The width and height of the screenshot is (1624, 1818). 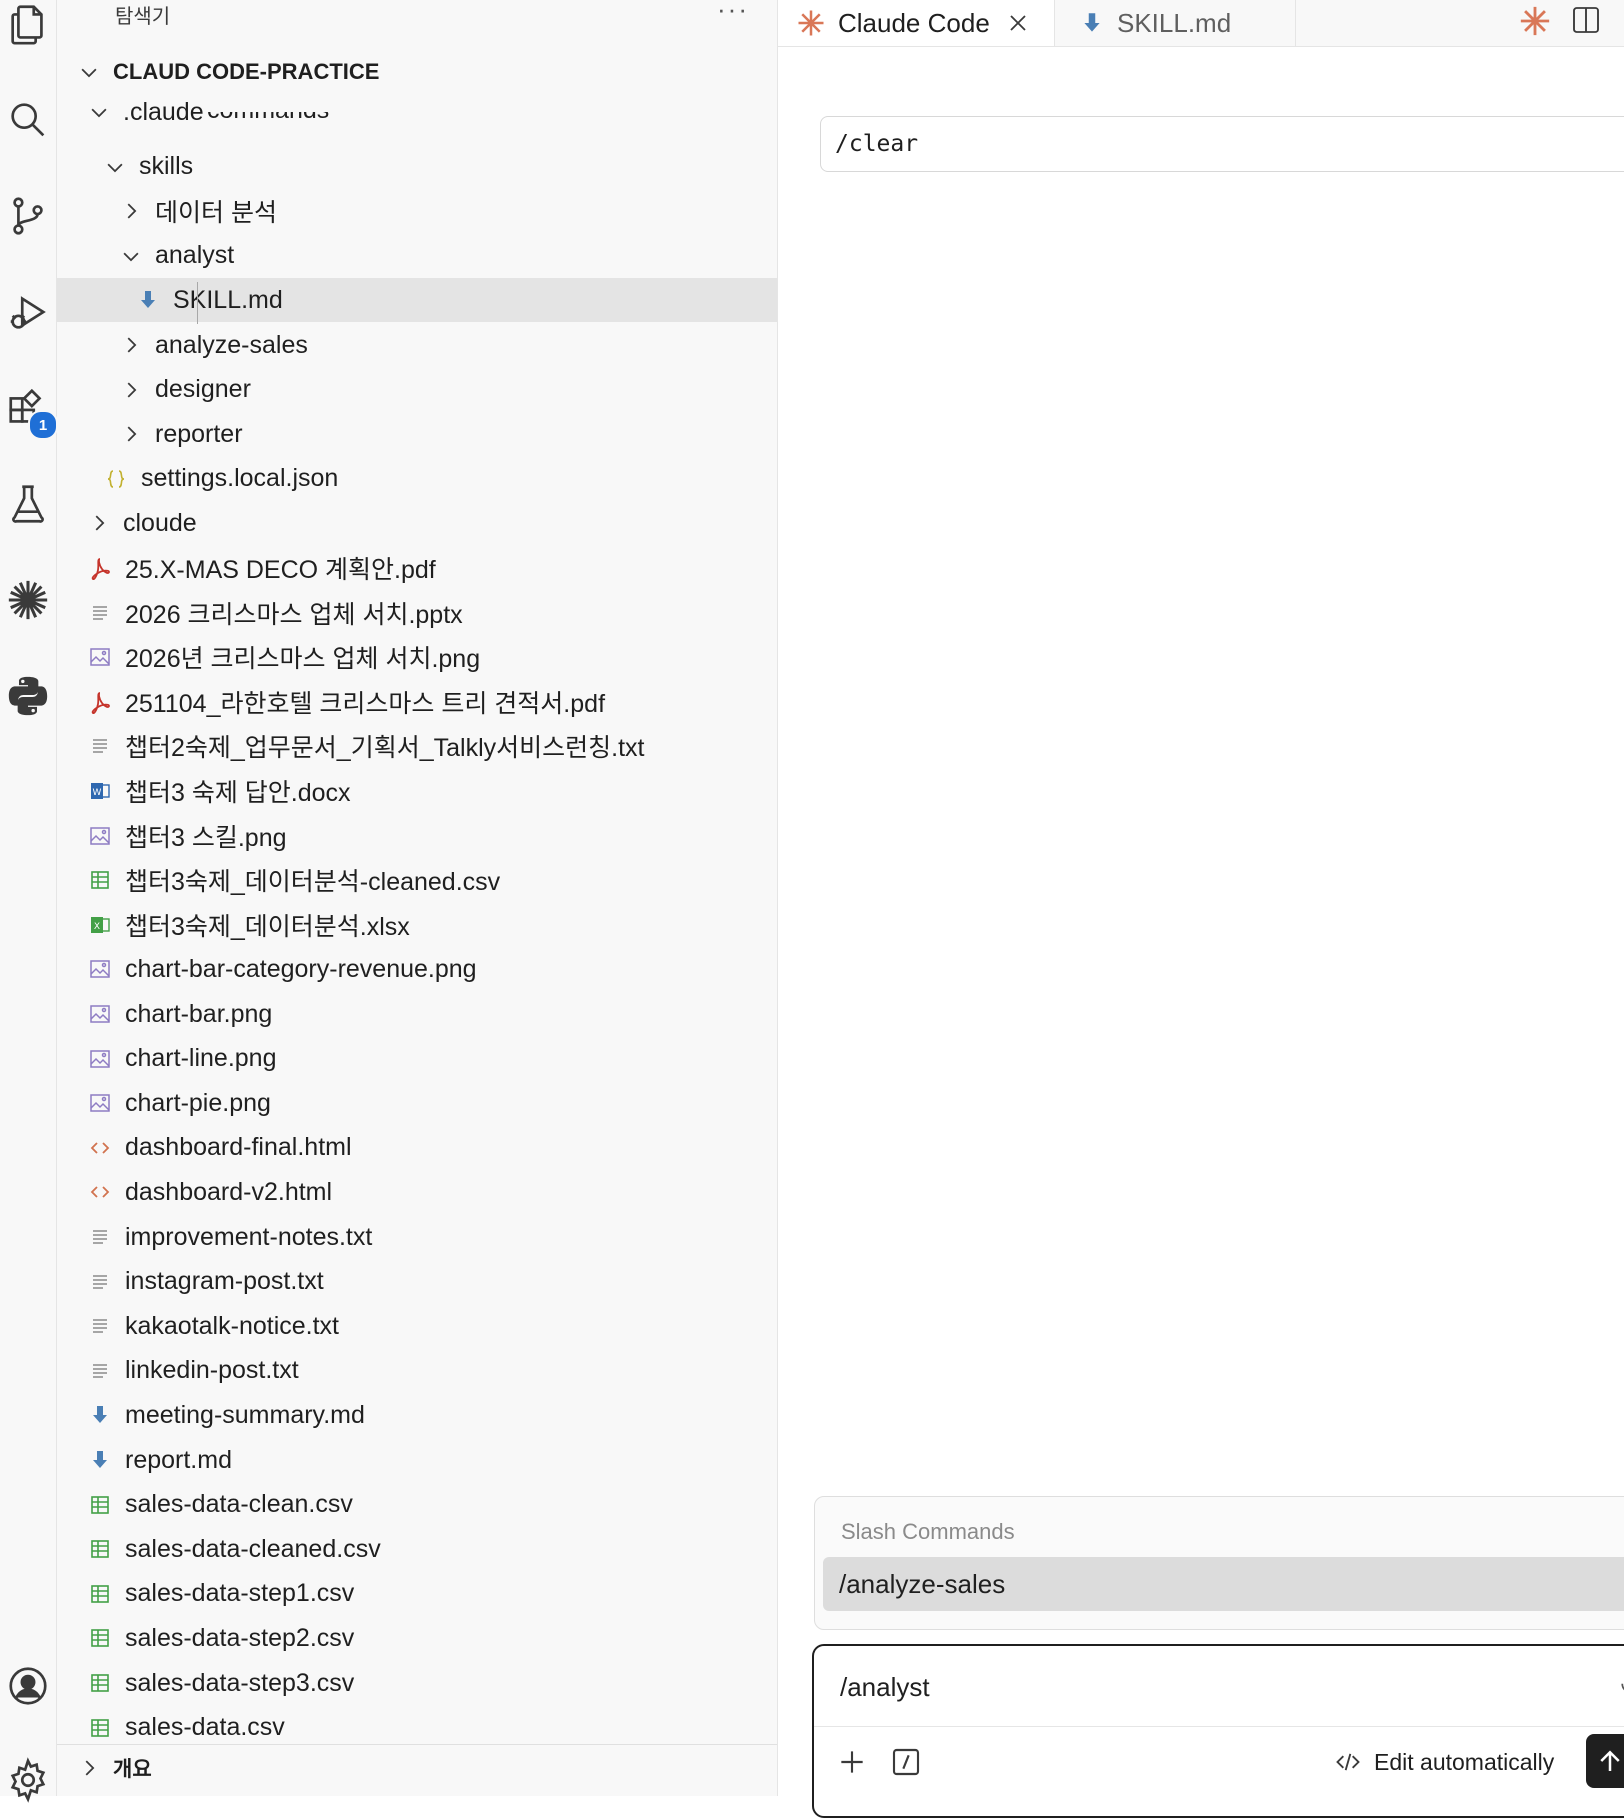 I want to click on tree-item-label: designer, so click(x=203, y=389).